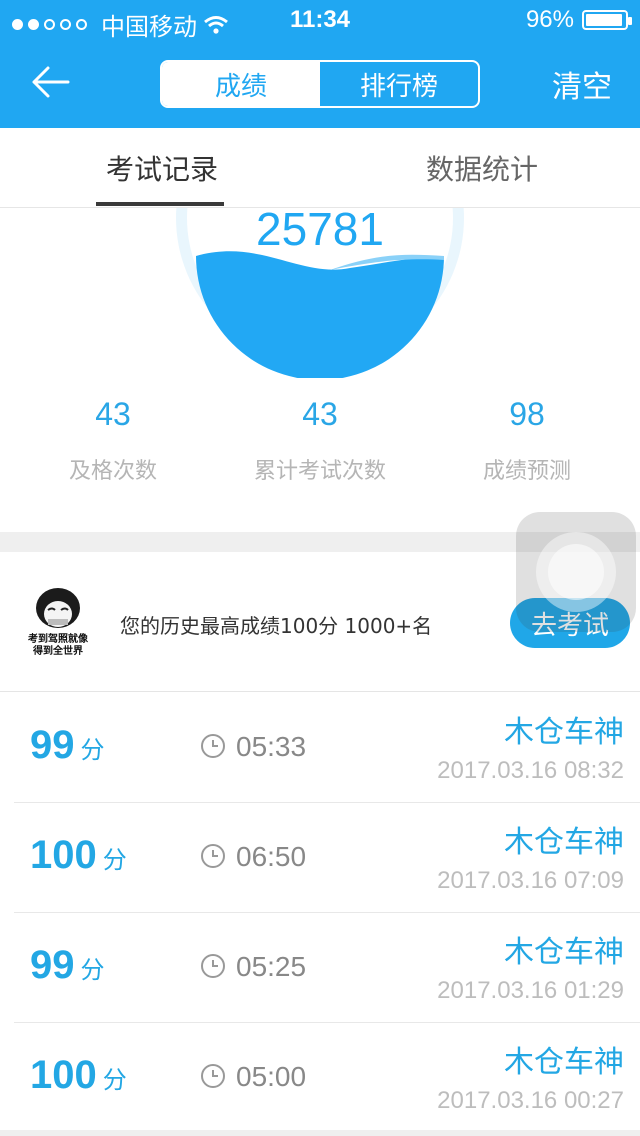  Describe the element at coordinates (271, 856) in the screenshot. I see `record-duration: 06:50` at that location.